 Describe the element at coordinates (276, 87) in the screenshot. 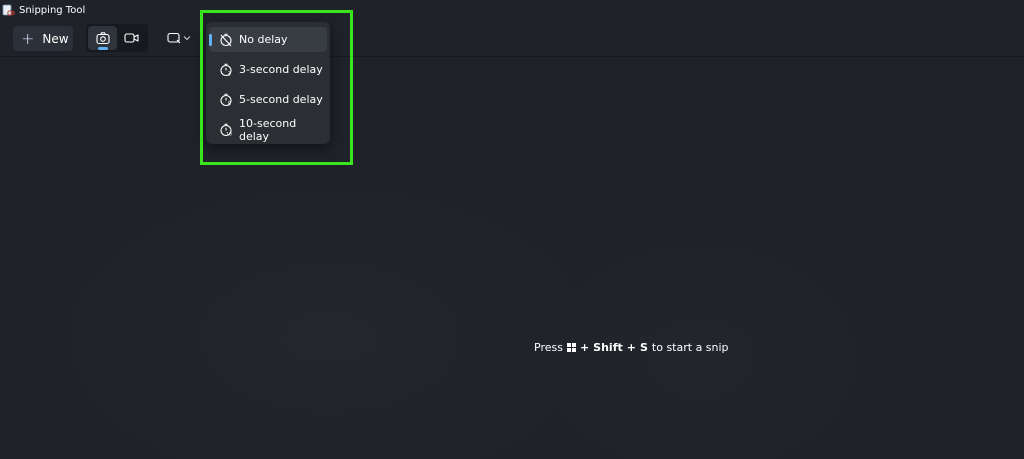

I see `annotation-highlight-box` at that location.